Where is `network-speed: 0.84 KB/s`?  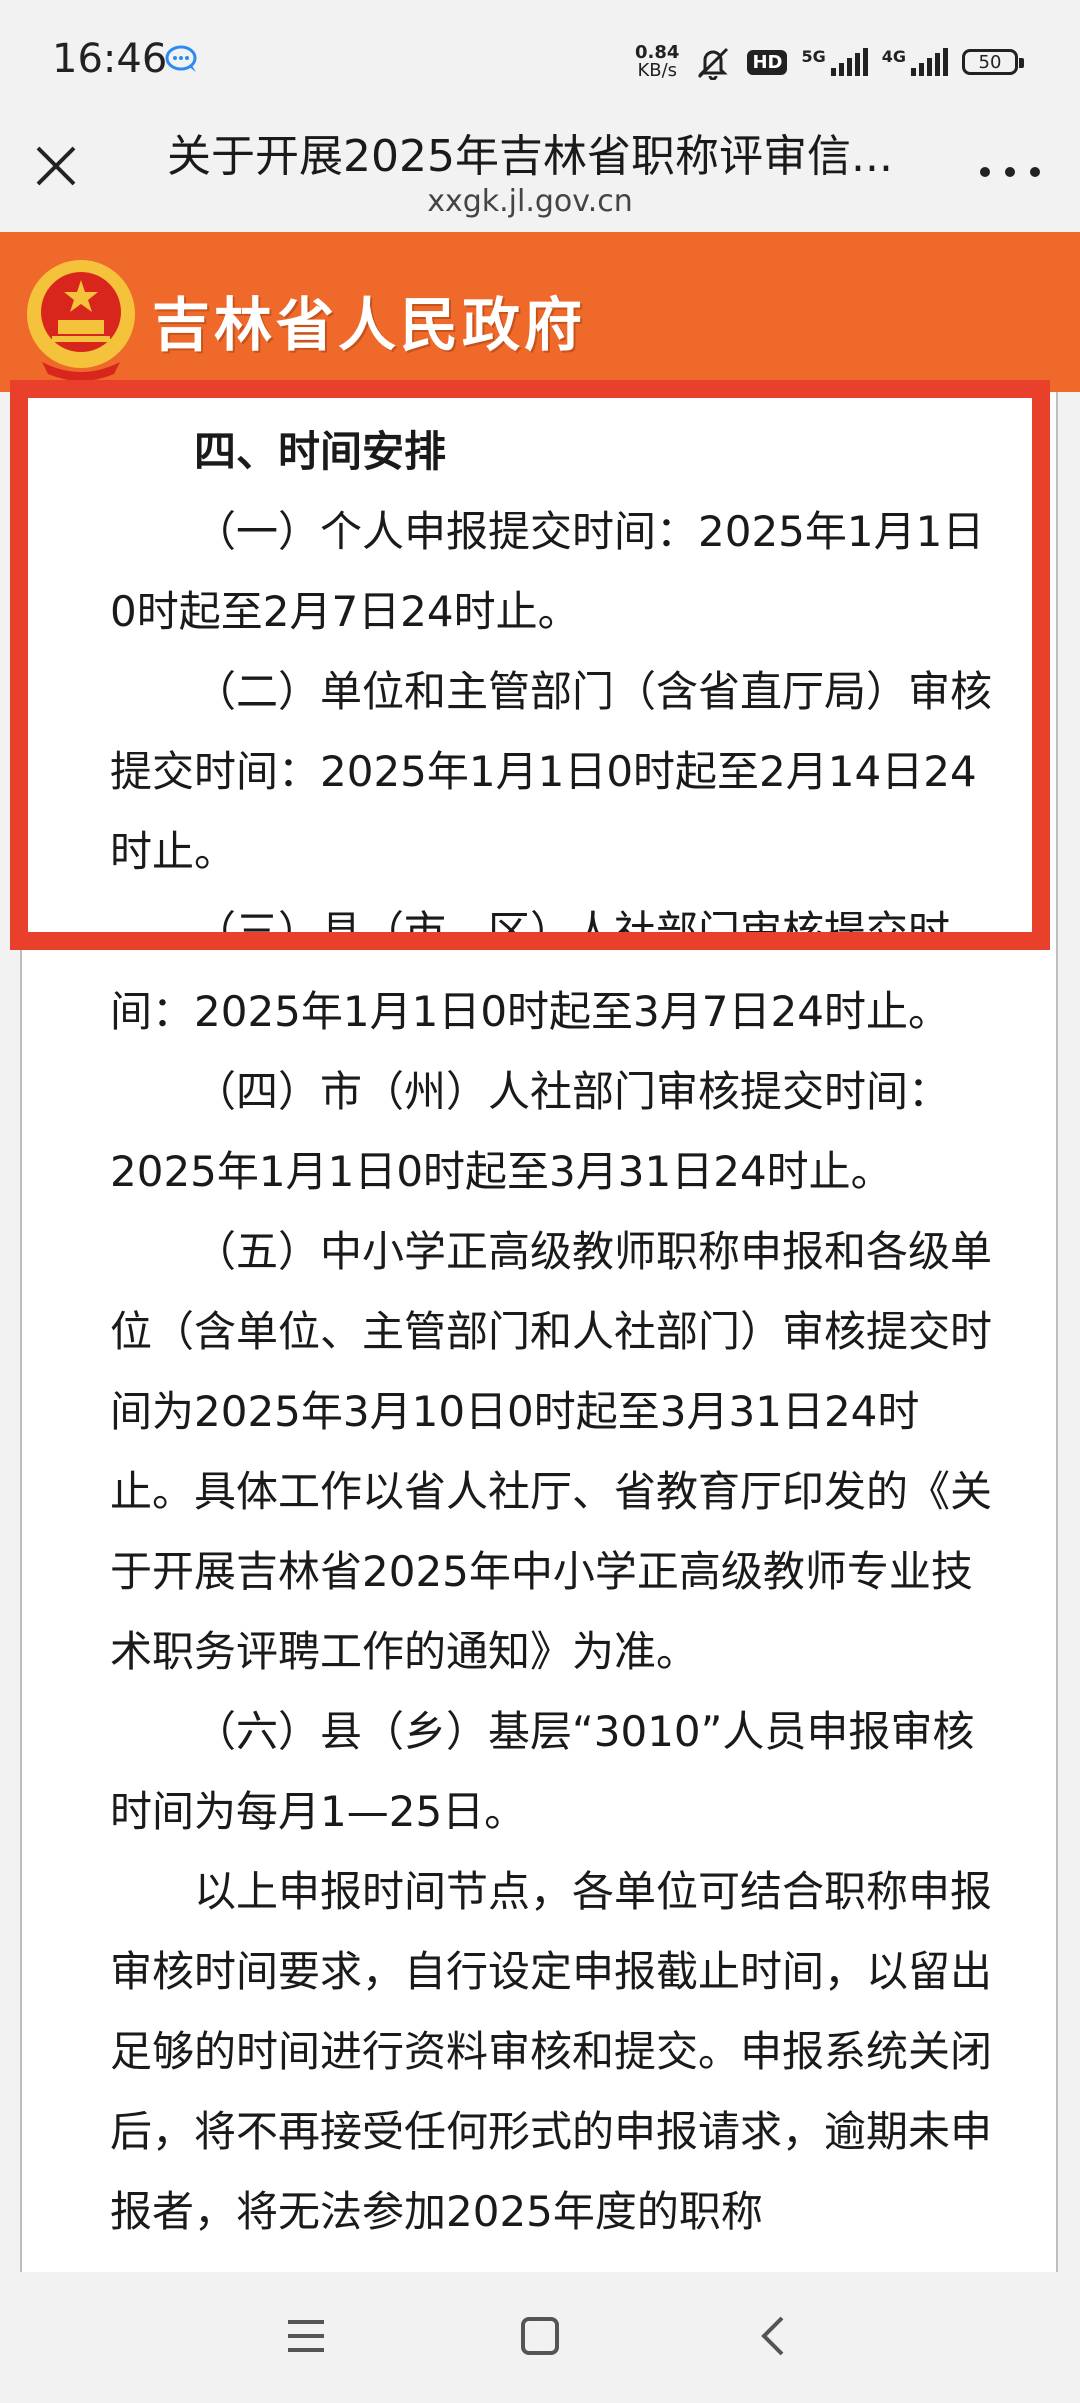 network-speed: 0.84 KB/s is located at coordinates (657, 61).